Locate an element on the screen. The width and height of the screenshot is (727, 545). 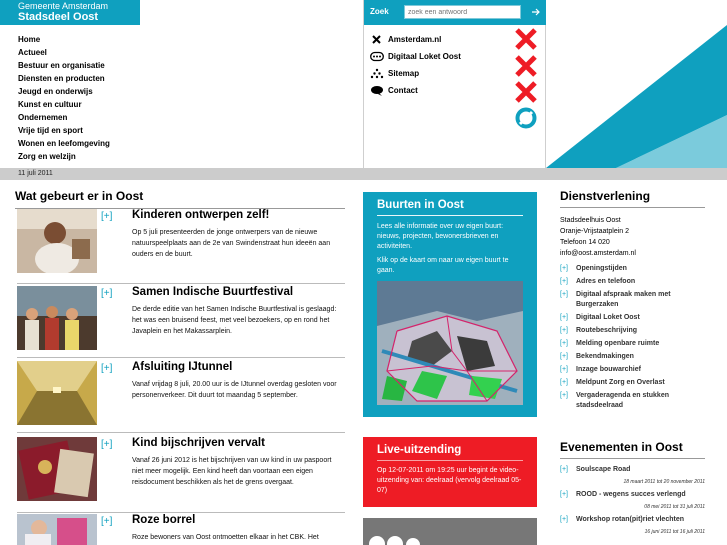
search-bar: Zoek is located at coordinates (455, 12).